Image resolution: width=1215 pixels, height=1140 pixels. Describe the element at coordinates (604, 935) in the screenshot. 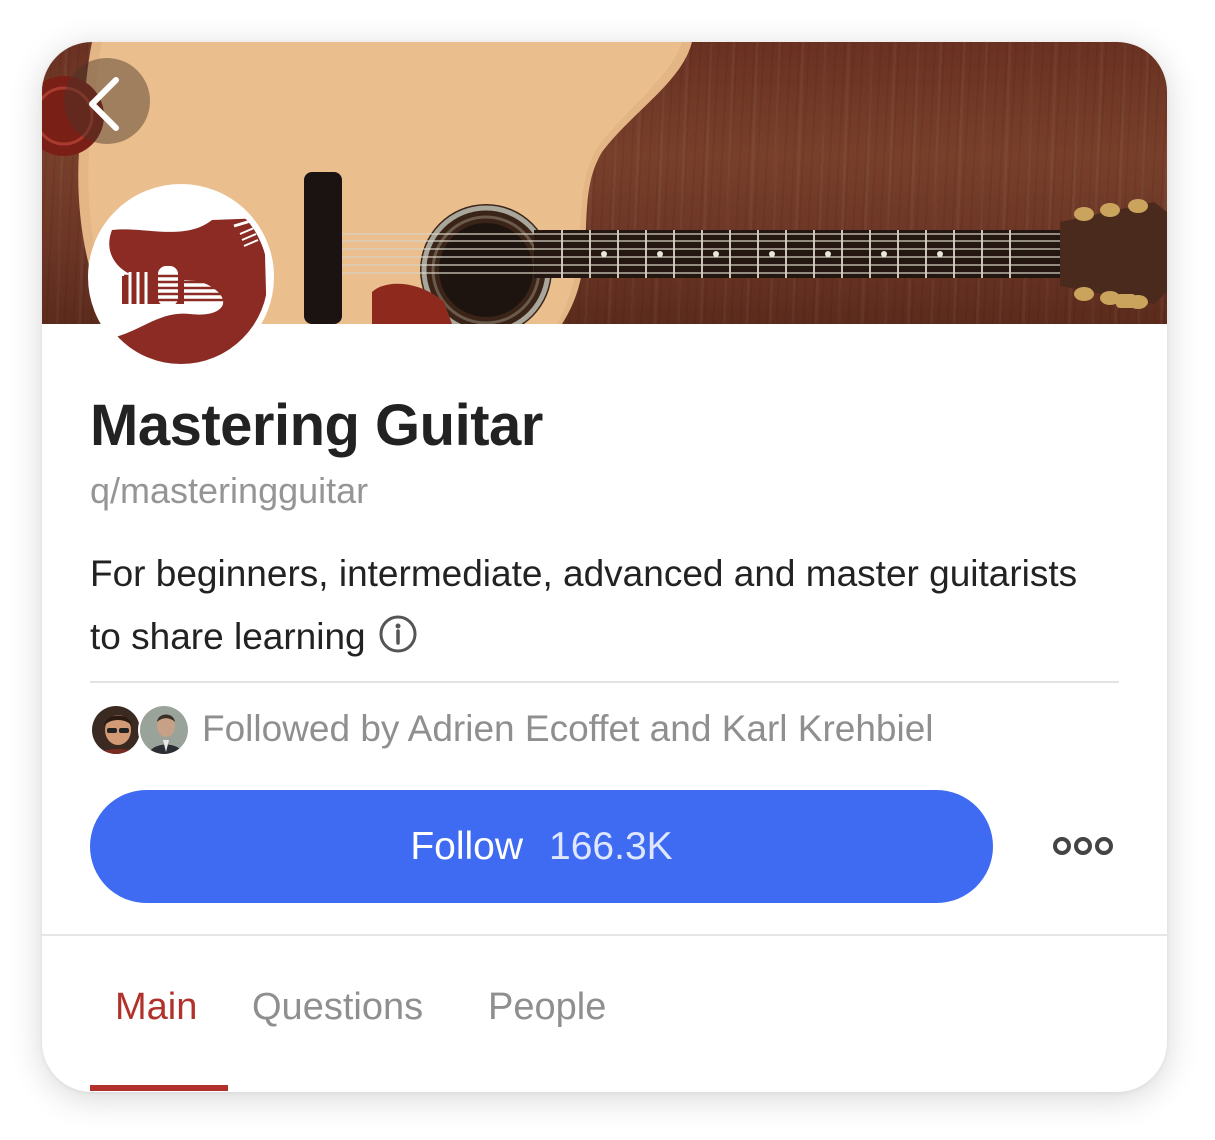

I see `tabs-divider` at that location.